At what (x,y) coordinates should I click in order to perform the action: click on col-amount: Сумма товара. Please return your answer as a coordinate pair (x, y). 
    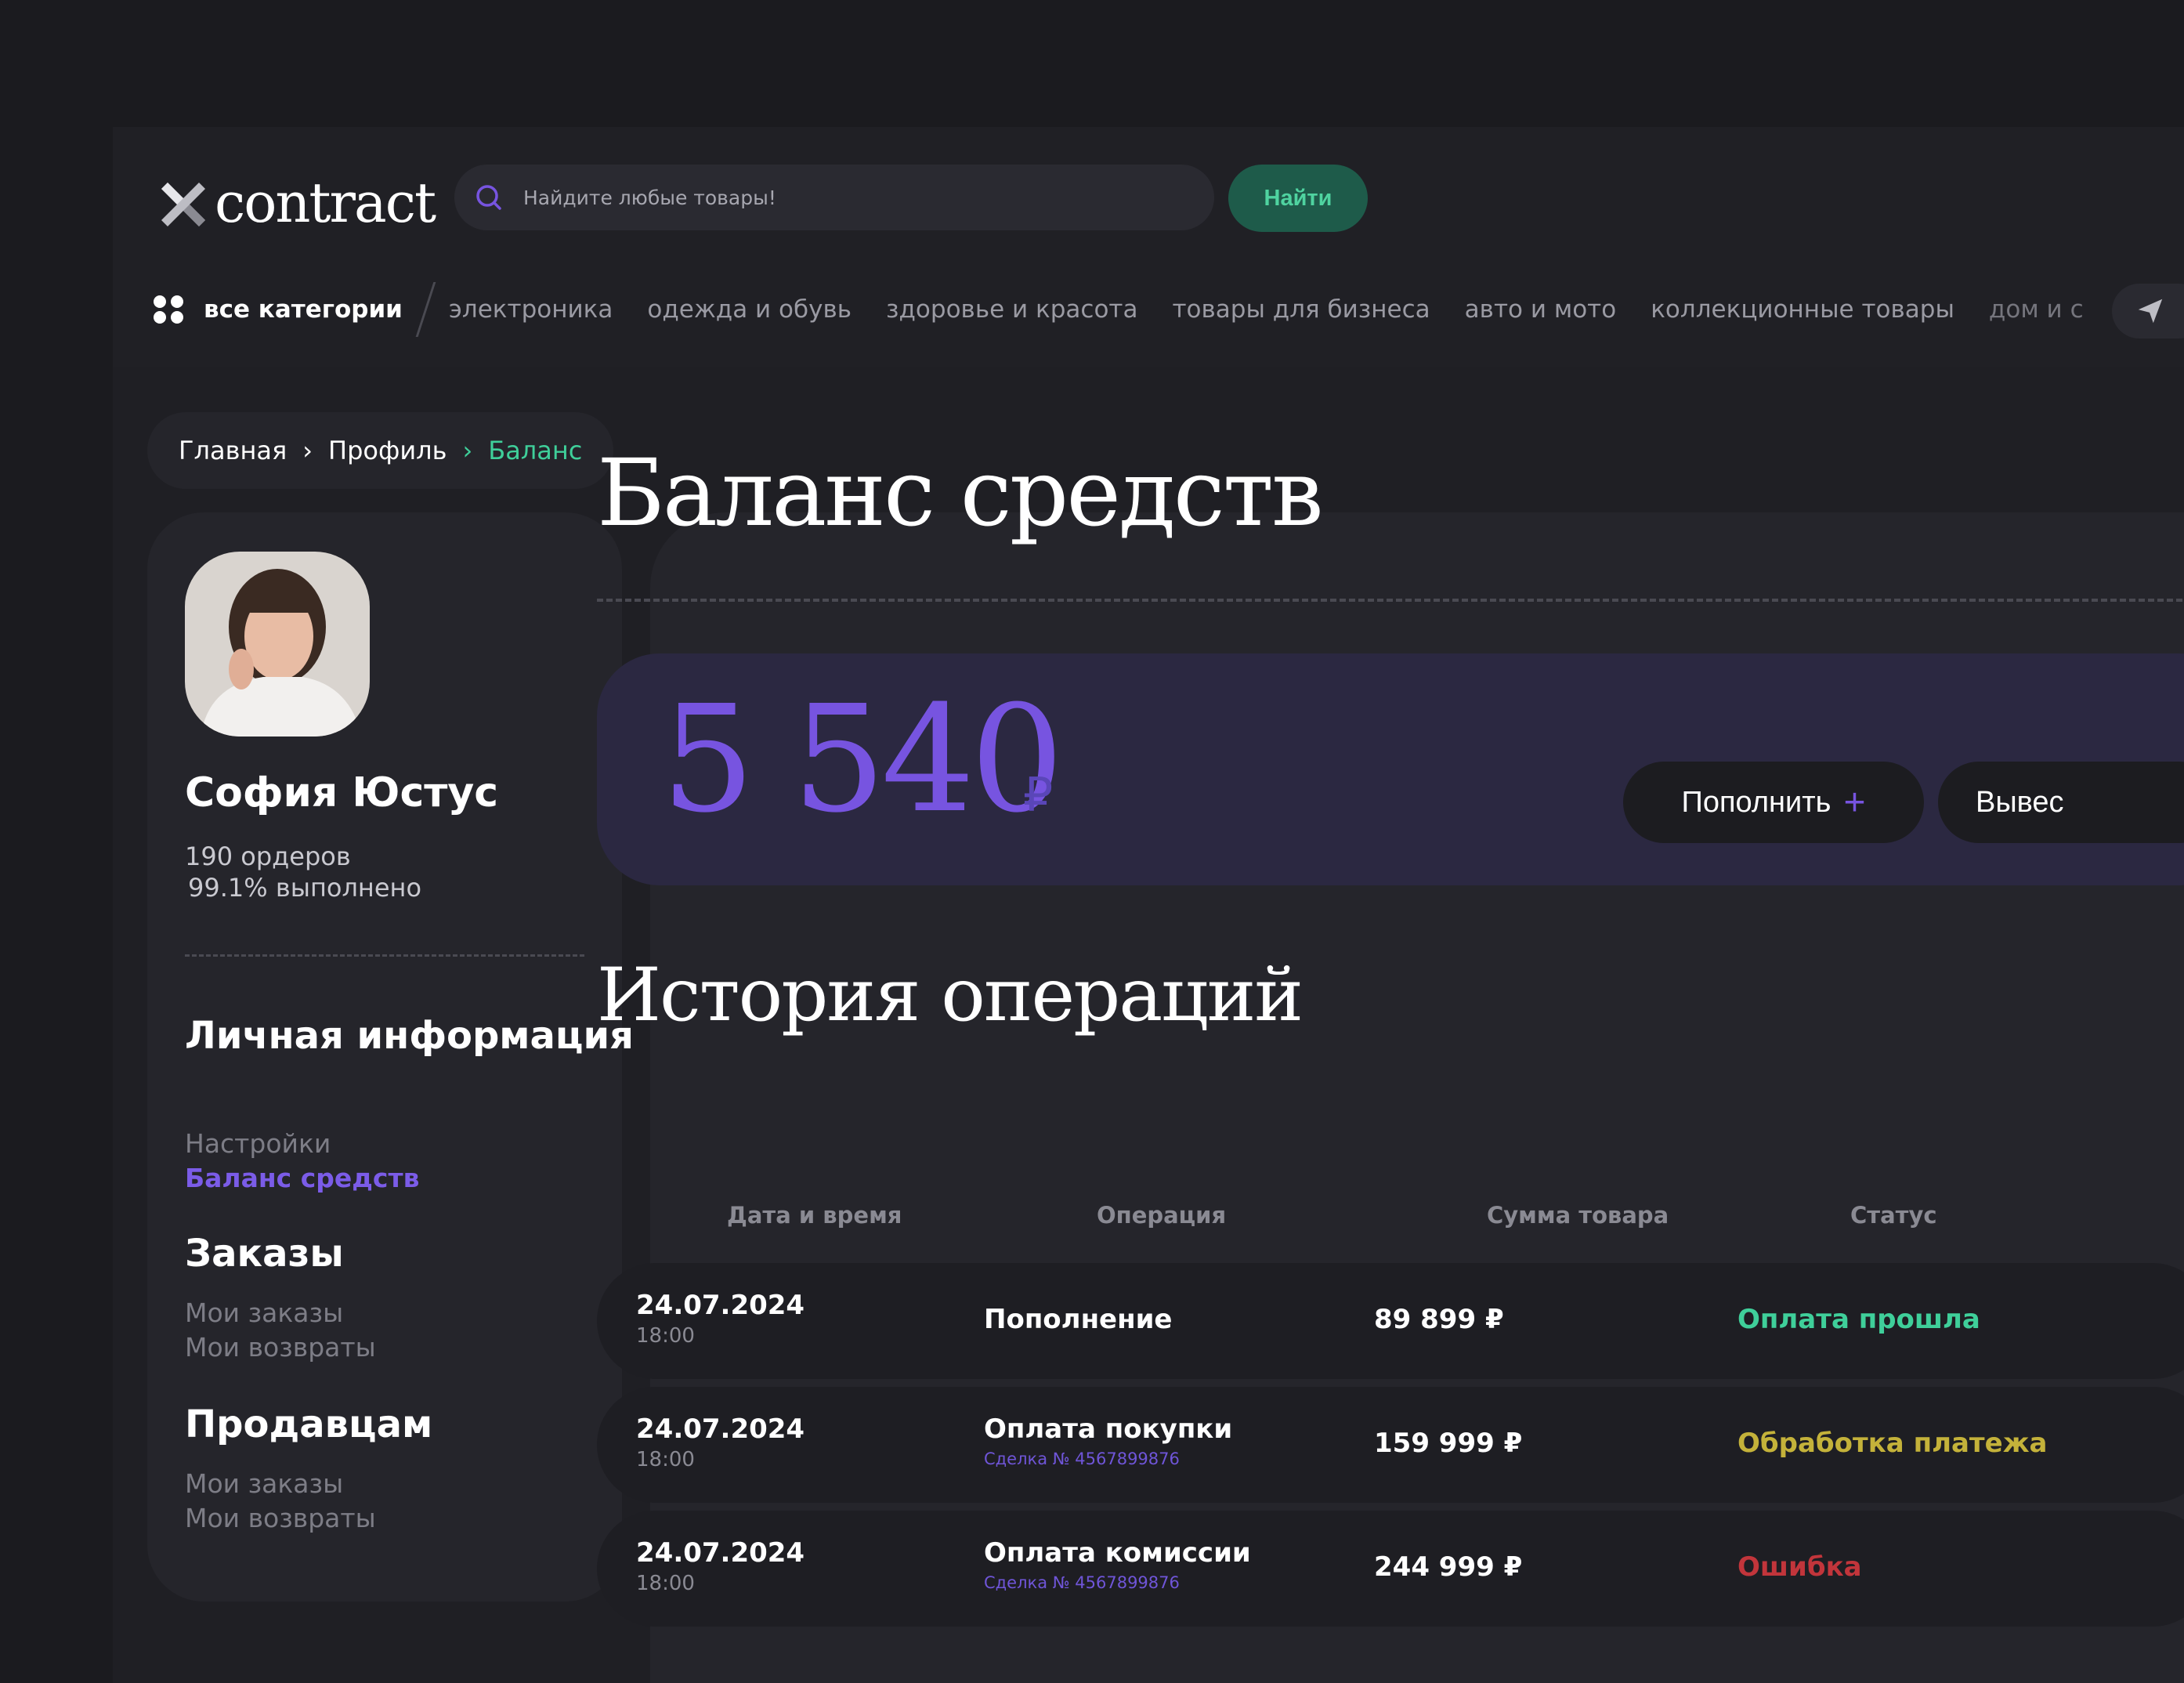
    Looking at the image, I should click on (1578, 1215).